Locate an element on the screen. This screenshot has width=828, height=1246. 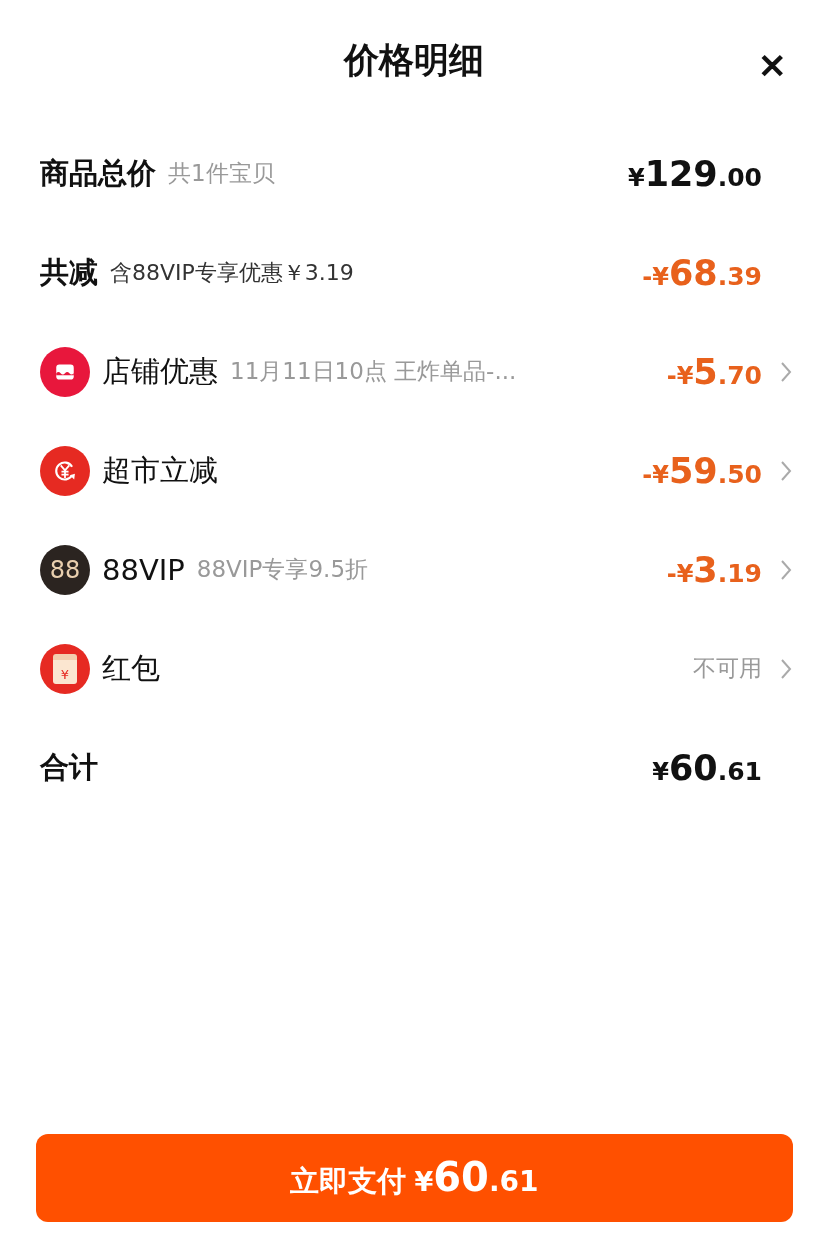
row-note: 共1件宝贝 is located at coordinates (221, 173).